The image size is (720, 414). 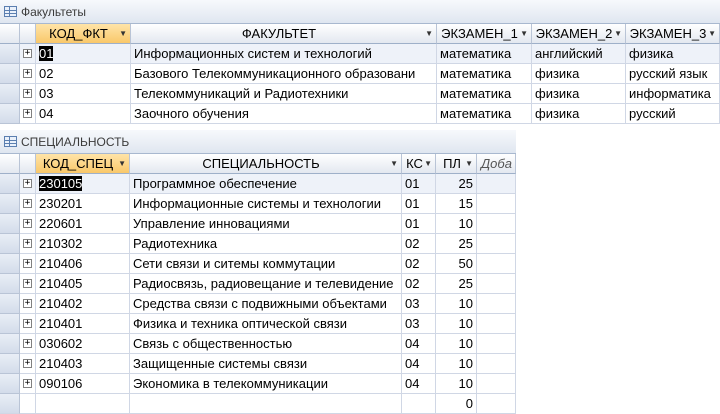 What do you see at coordinates (83, 284) in the screenshot?
I see `cell-code: 210405` at bounding box center [83, 284].